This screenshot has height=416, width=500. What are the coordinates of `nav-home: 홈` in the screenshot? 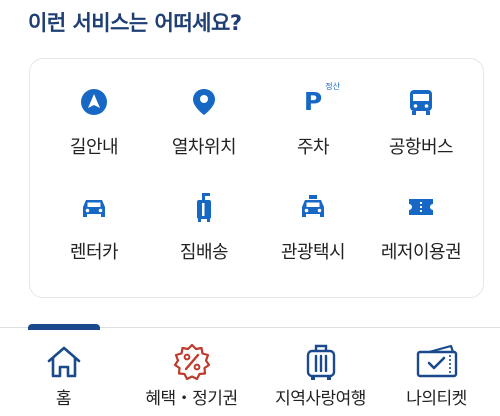 It's located at (63, 368).